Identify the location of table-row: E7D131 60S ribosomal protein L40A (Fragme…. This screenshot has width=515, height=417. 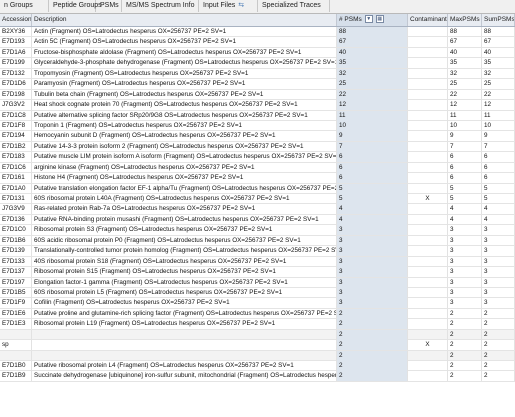
(257, 199).